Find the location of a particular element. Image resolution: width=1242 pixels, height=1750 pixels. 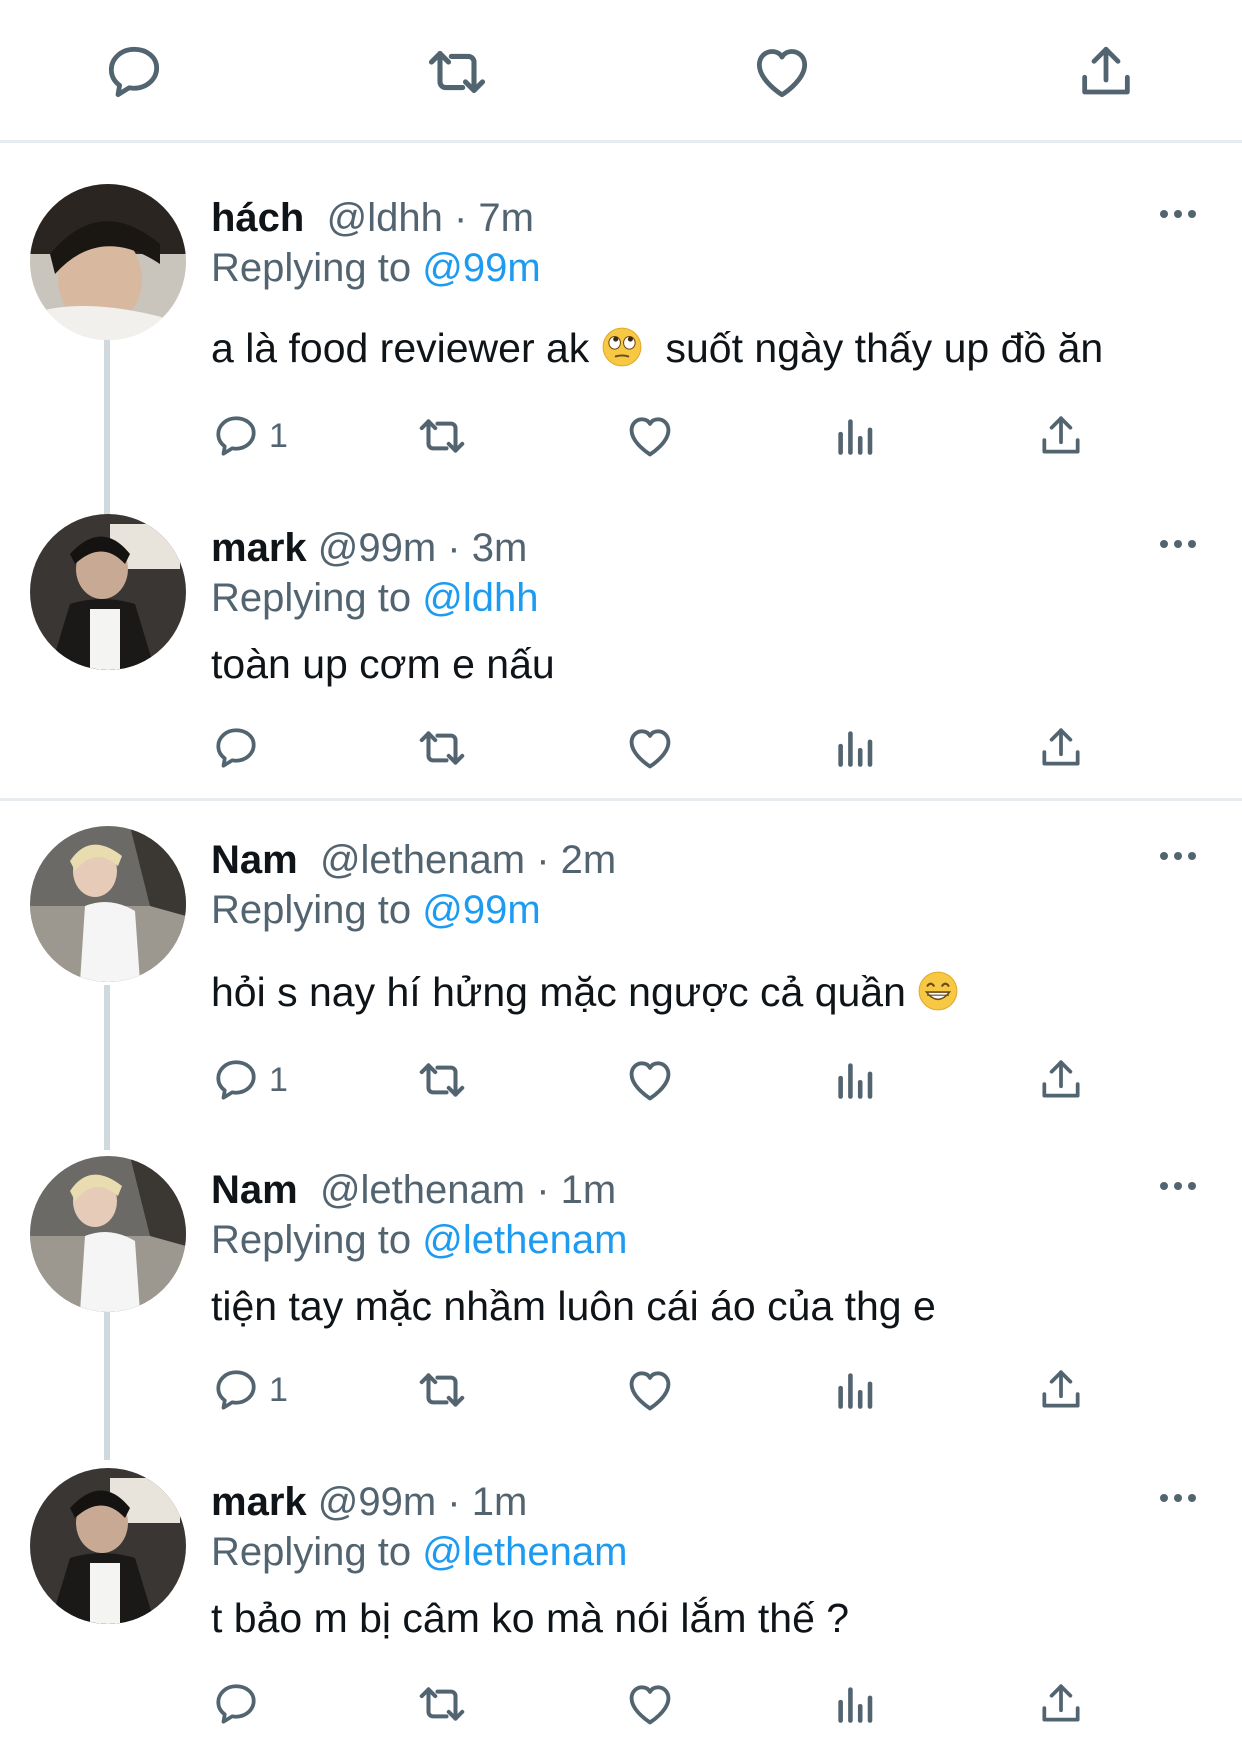

replying-to: Replying to @99m is located at coordinates (376, 910).